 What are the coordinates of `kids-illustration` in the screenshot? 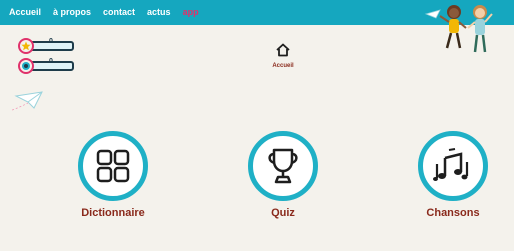 It's located at (458, 29).